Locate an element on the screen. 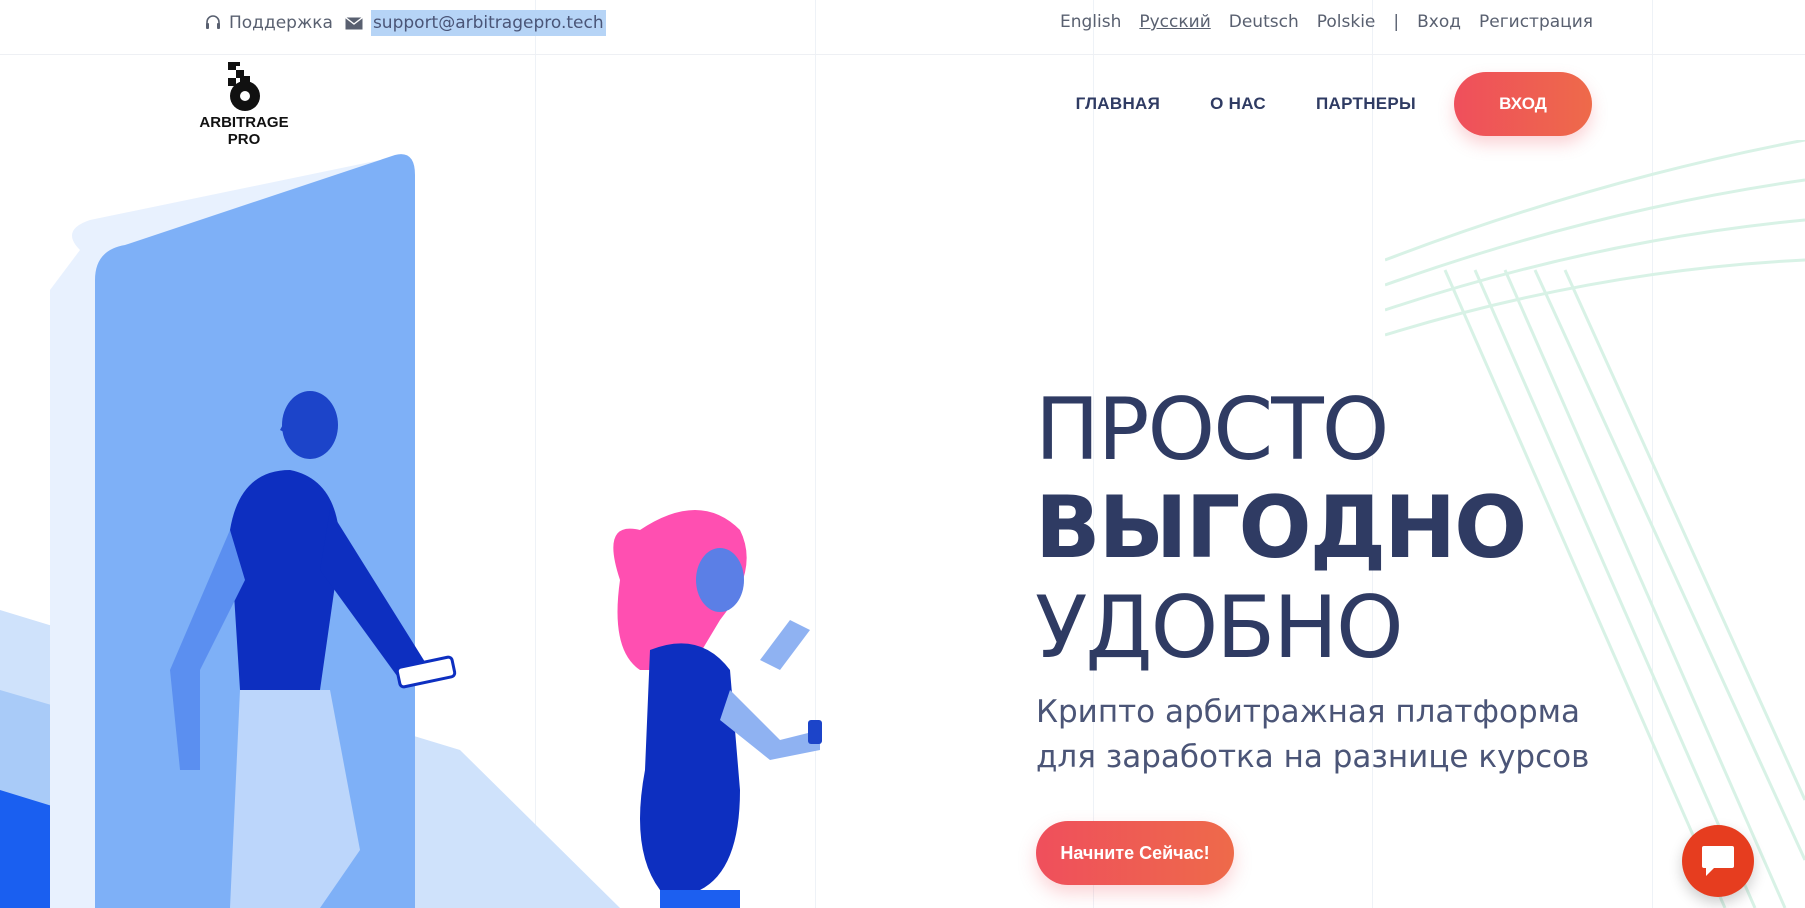 This screenshot has height=908, width=1805. nav-partners: ПАРТНЕРЫ is located at coordinates (1366, 104).